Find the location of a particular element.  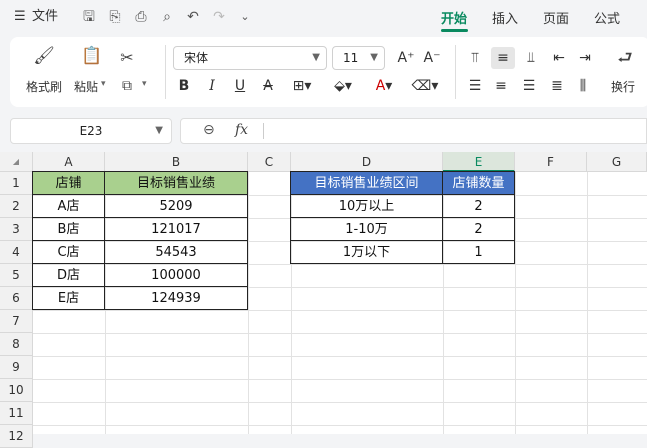

col-header-c: C is located at coordinates (269, 162).